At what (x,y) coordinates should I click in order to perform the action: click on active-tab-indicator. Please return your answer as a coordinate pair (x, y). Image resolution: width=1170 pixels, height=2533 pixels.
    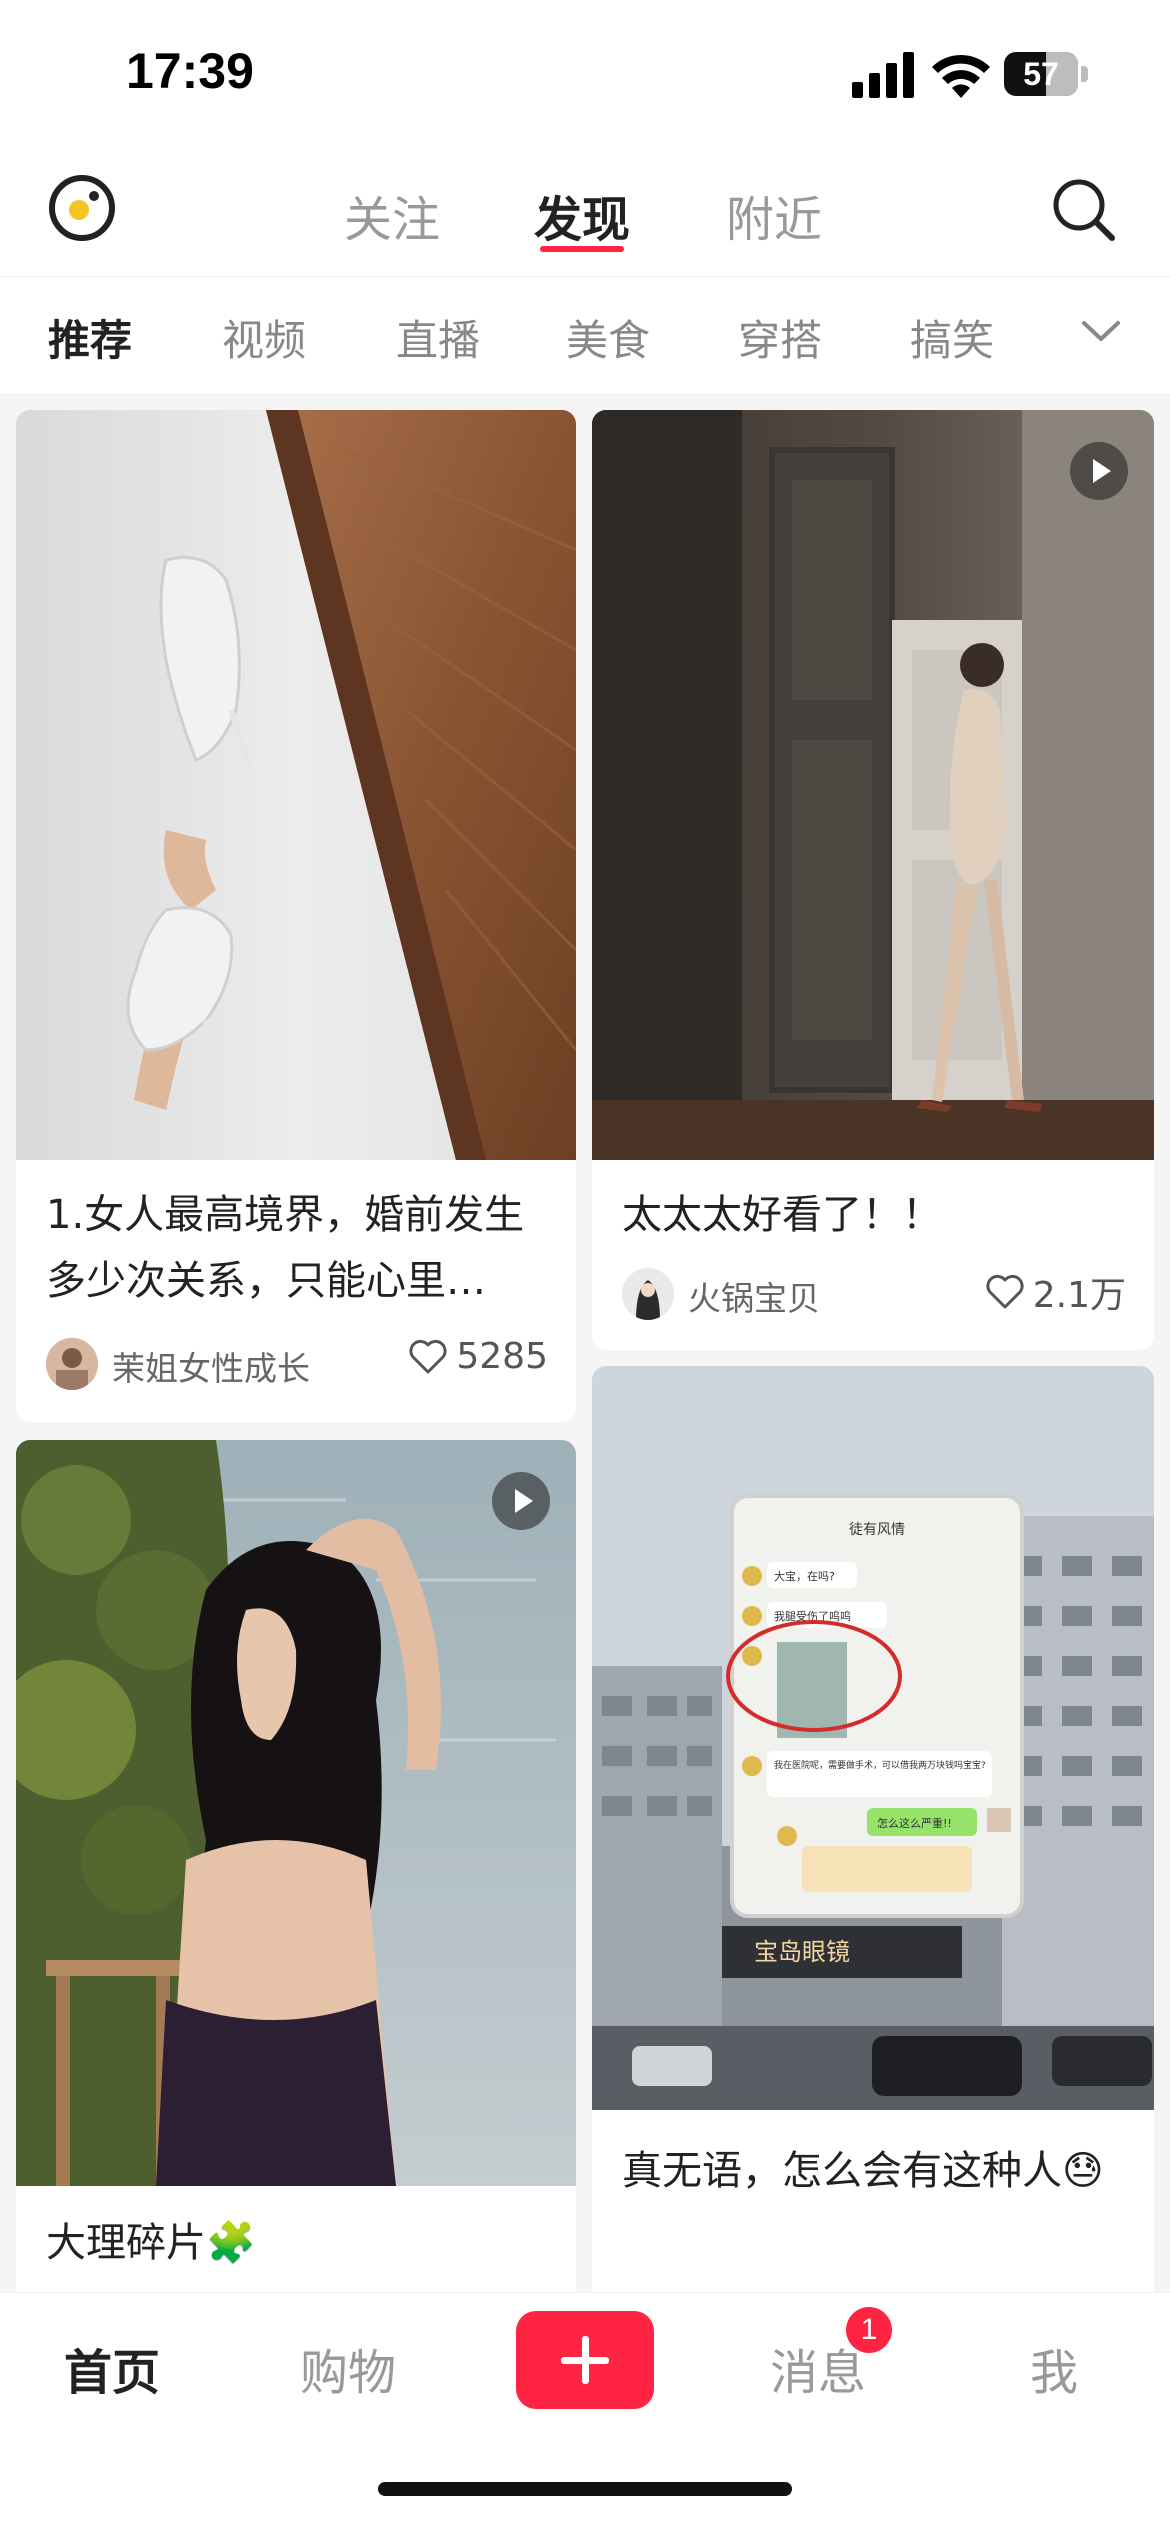
    Looking at the image, I should click on (582, 249).